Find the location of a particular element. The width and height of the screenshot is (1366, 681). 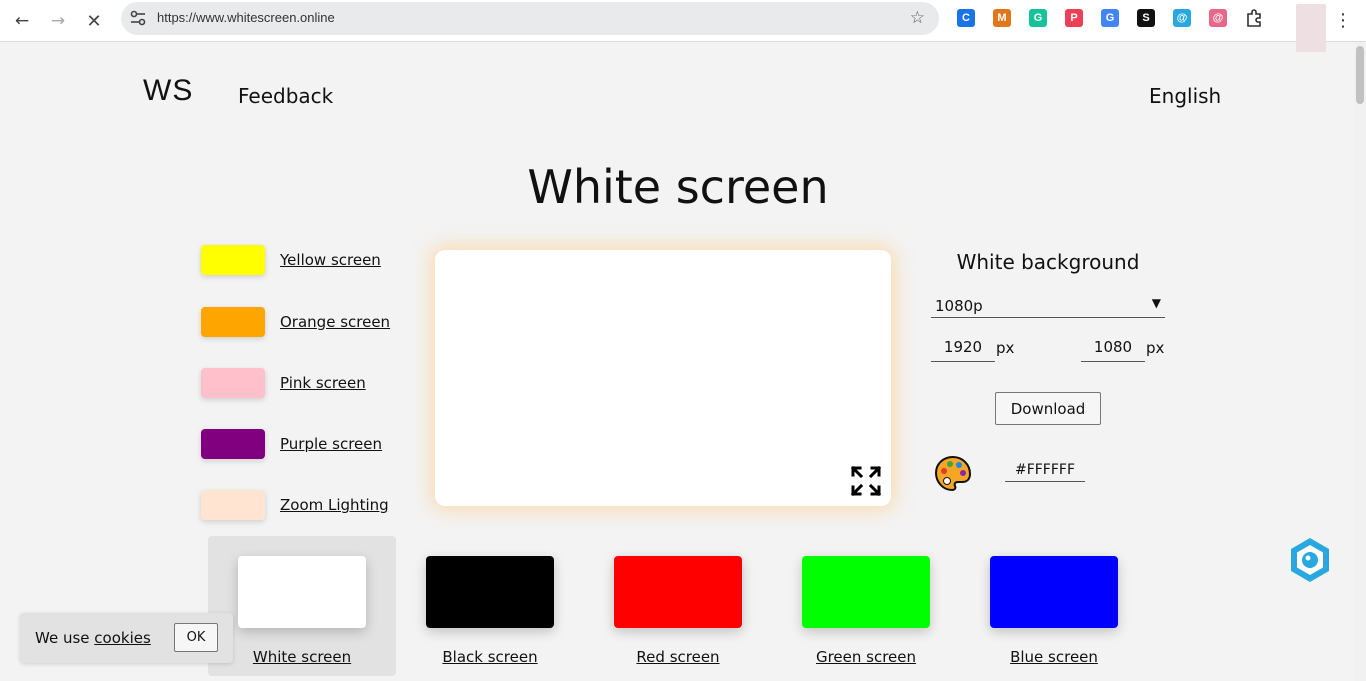

color-item-pink: Pink screen is located at coordinates (283, 383).